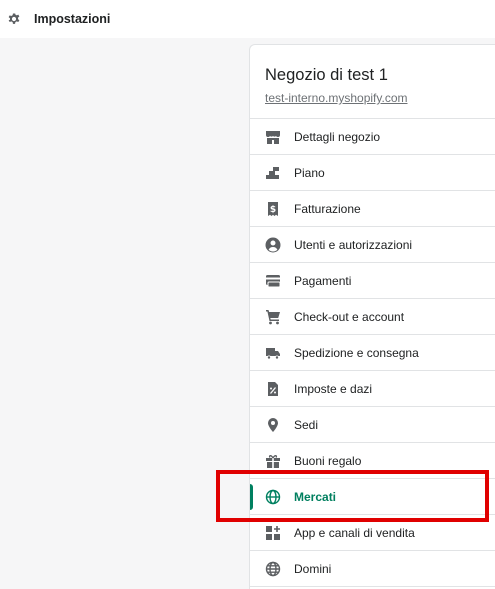 The height and width of the screenshot is (589, 495). Describe the element at coordinates (337, 136) in the screenshot. I see `nav-item-label: Dettagli negozio` at that location.